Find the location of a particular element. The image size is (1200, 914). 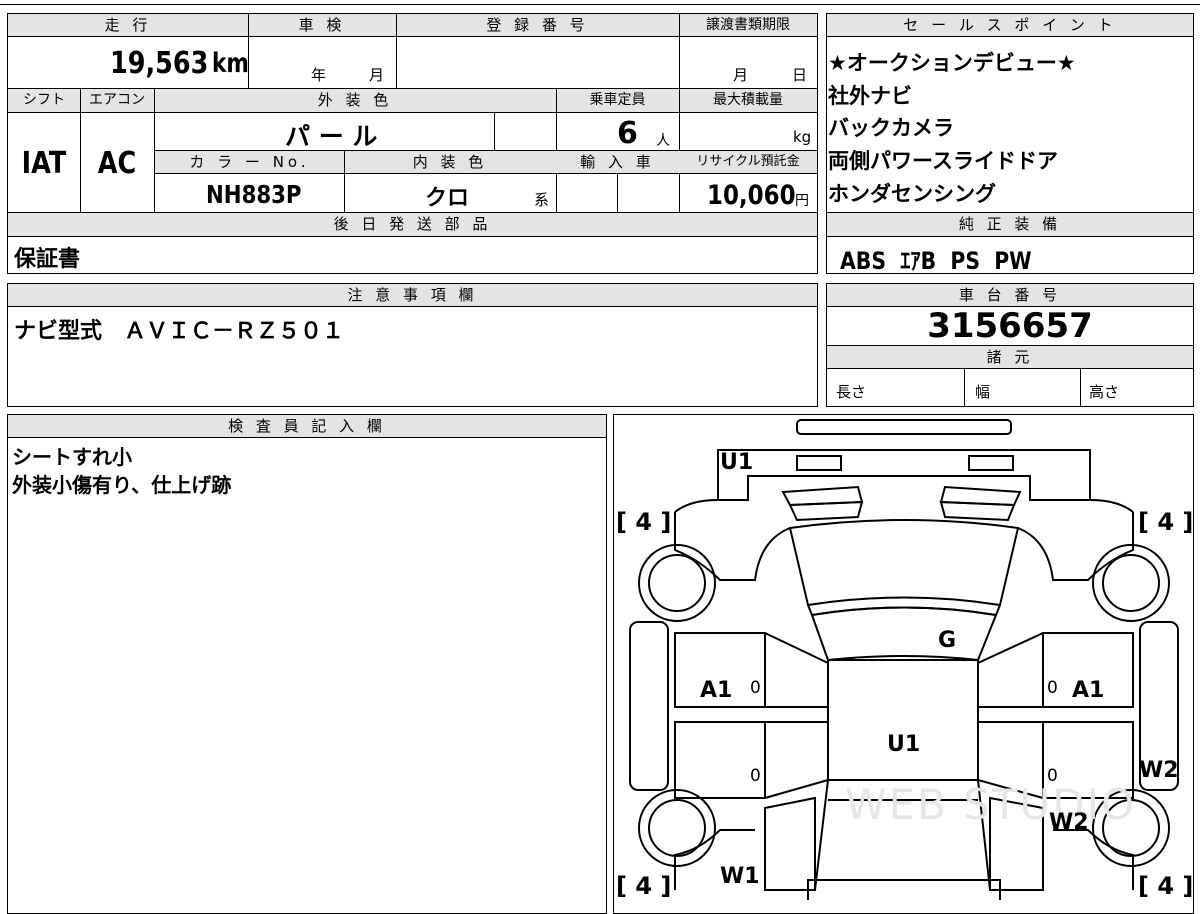

left-rear-mark: W1 is located at coordinates (740, 876).